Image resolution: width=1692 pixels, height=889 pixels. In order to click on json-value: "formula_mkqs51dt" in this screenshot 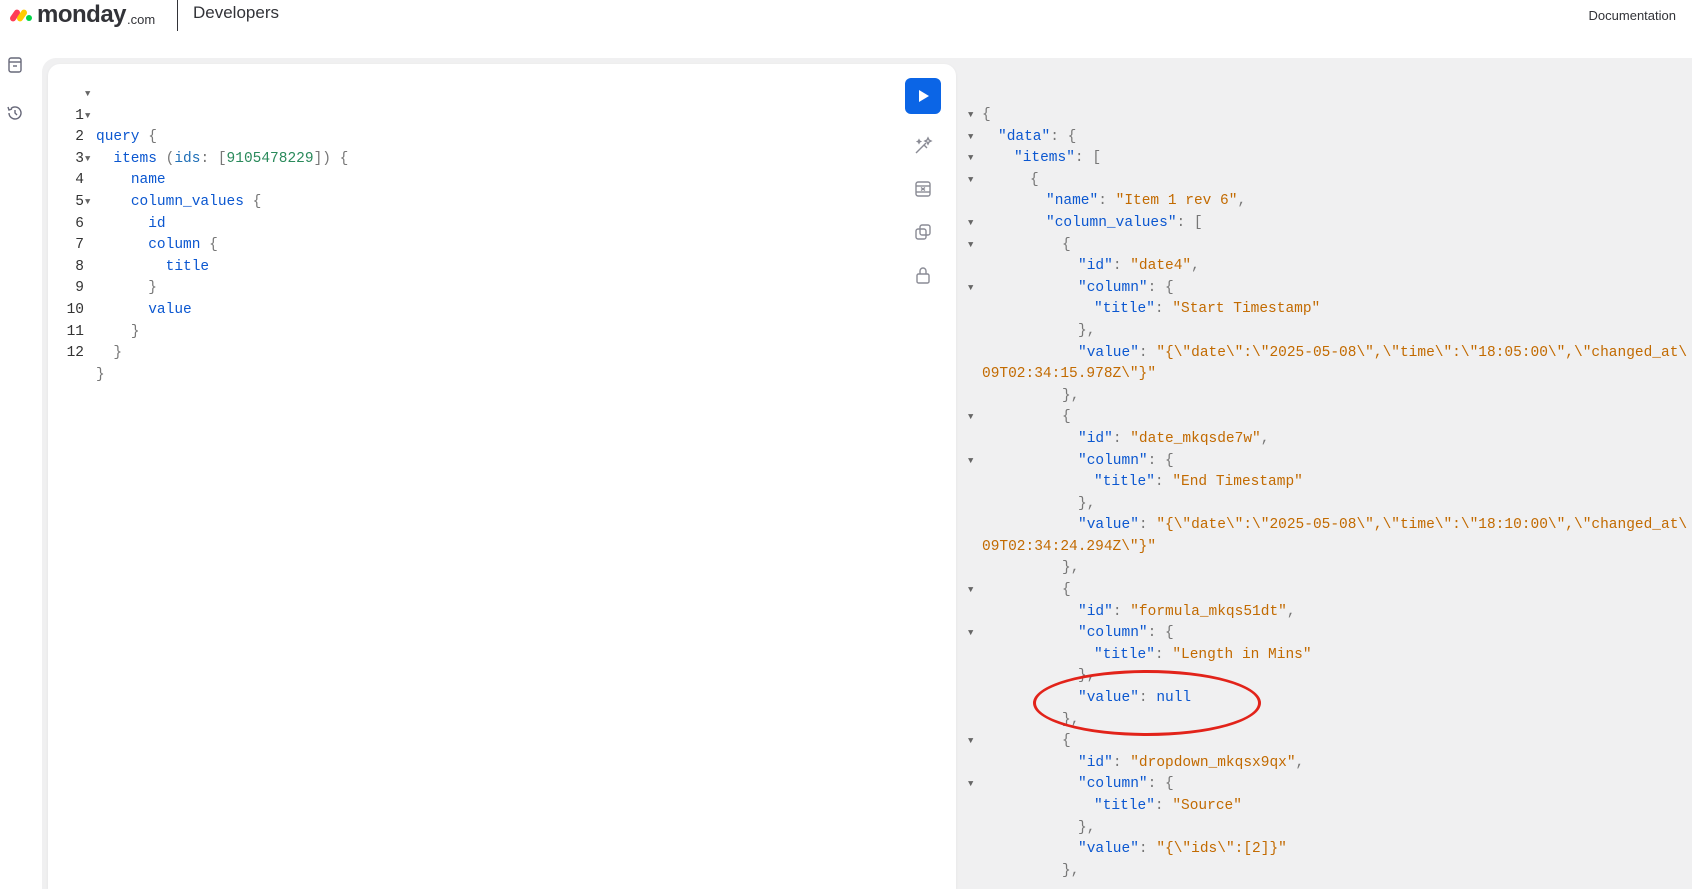, I will do `click(1208, 611)`.